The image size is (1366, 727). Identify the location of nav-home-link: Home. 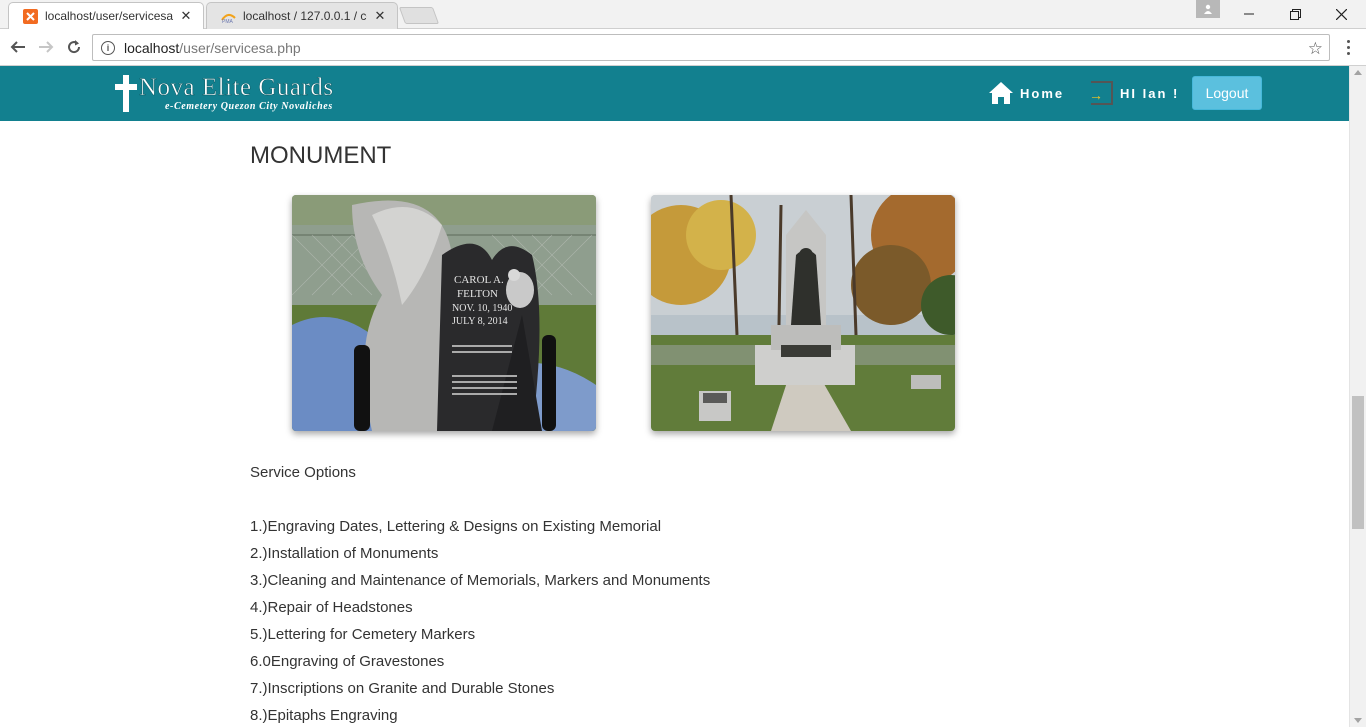
(1026, 93).